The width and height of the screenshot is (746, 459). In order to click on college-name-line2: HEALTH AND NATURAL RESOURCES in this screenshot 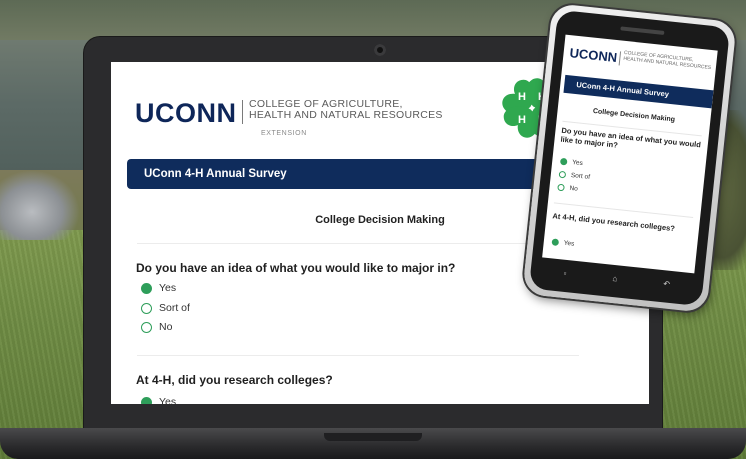, I will do `click(346, 115)`.